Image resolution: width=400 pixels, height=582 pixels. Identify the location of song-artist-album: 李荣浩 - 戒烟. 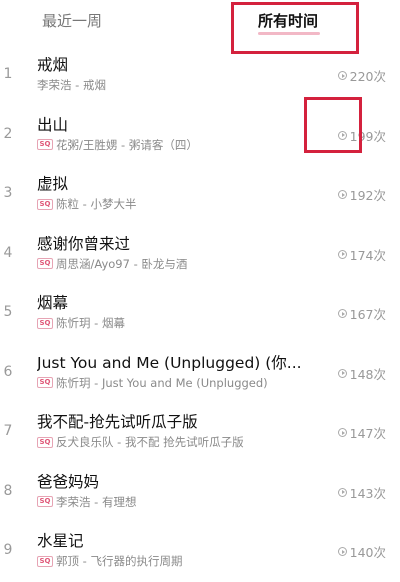
(71, 85).